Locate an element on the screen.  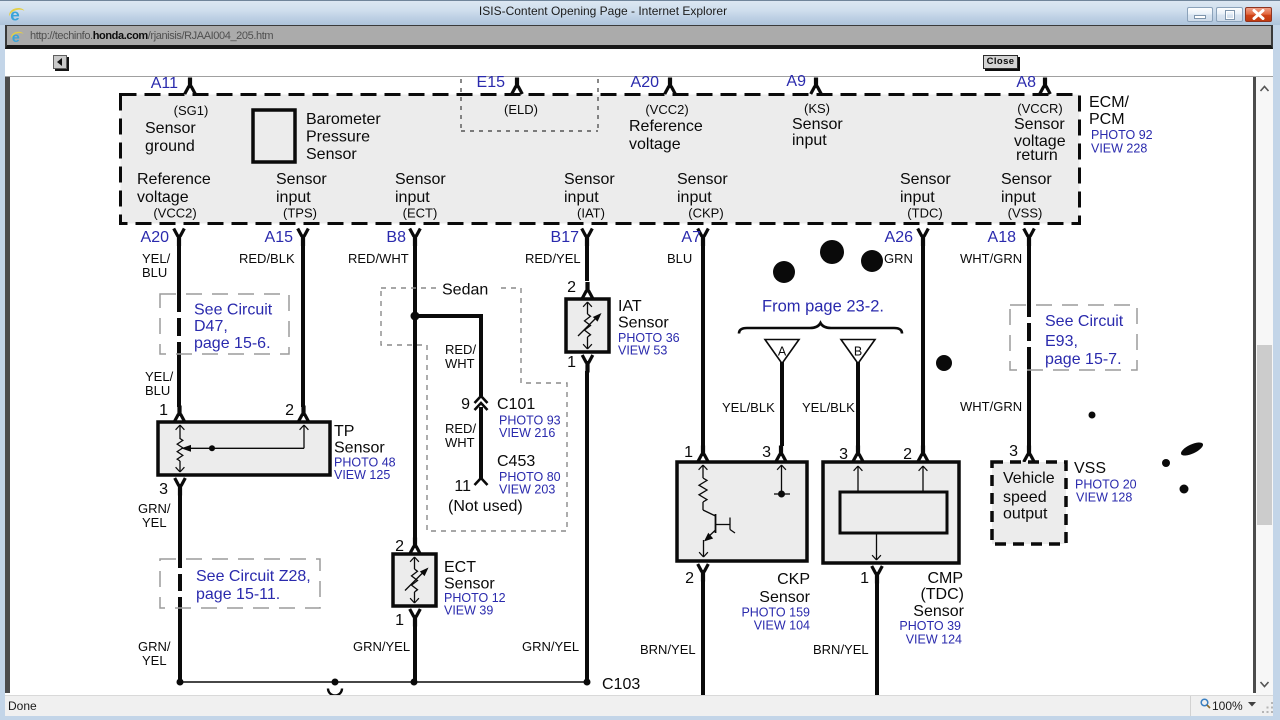
svg-text: A26 is located at coordinates (899, 237).